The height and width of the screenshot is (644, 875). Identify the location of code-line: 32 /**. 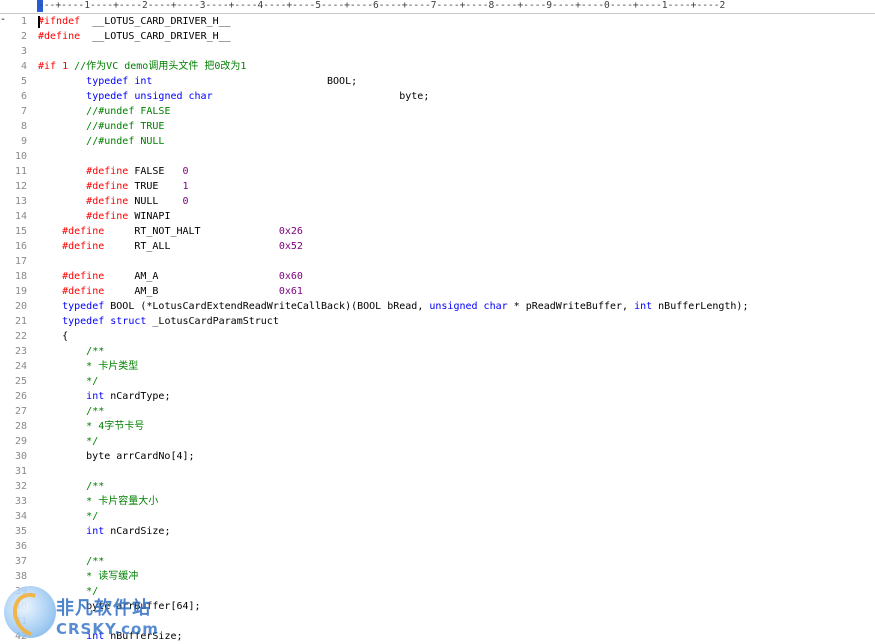
(437, 486).